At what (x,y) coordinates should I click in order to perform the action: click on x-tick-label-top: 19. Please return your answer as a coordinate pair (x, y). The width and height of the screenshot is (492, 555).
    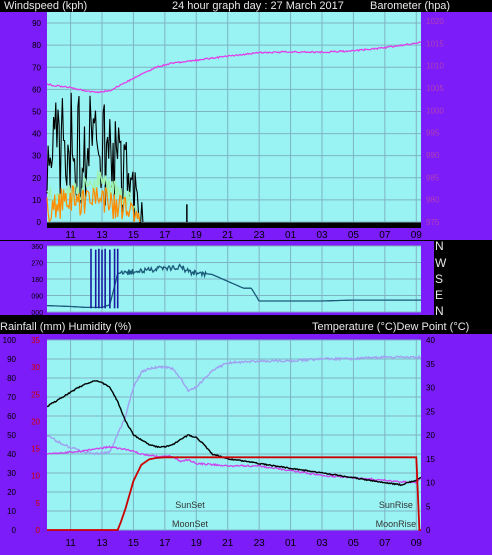
    Looking at the image, I should click on (197, 235).